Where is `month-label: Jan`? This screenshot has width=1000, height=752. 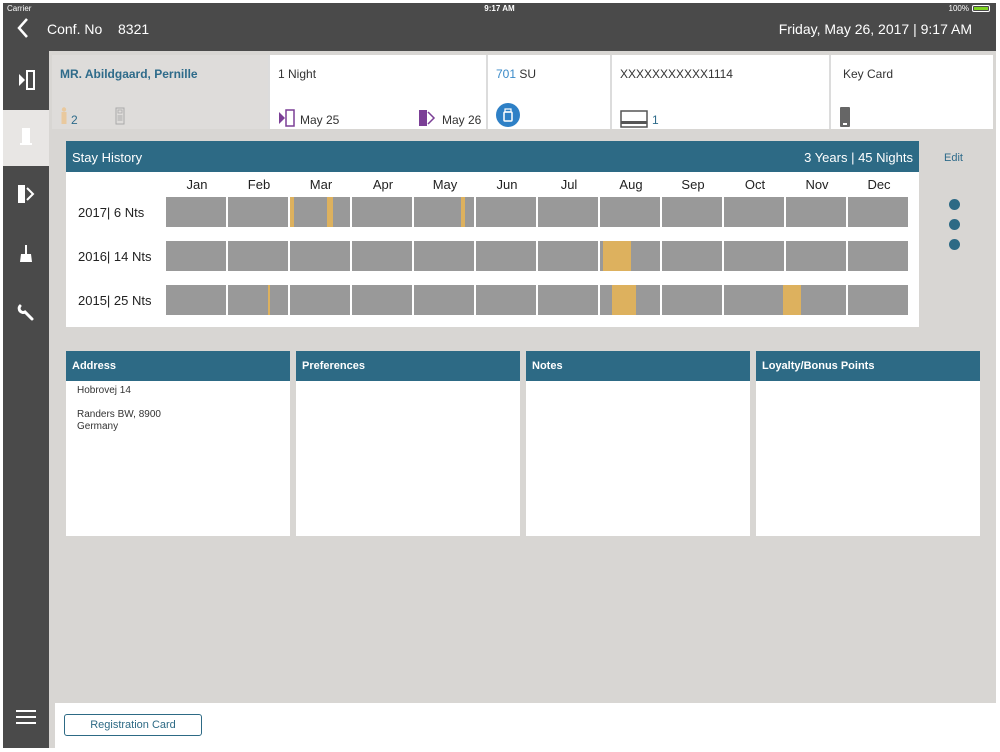 month-label: Jan is located at coordinates (197, 184).